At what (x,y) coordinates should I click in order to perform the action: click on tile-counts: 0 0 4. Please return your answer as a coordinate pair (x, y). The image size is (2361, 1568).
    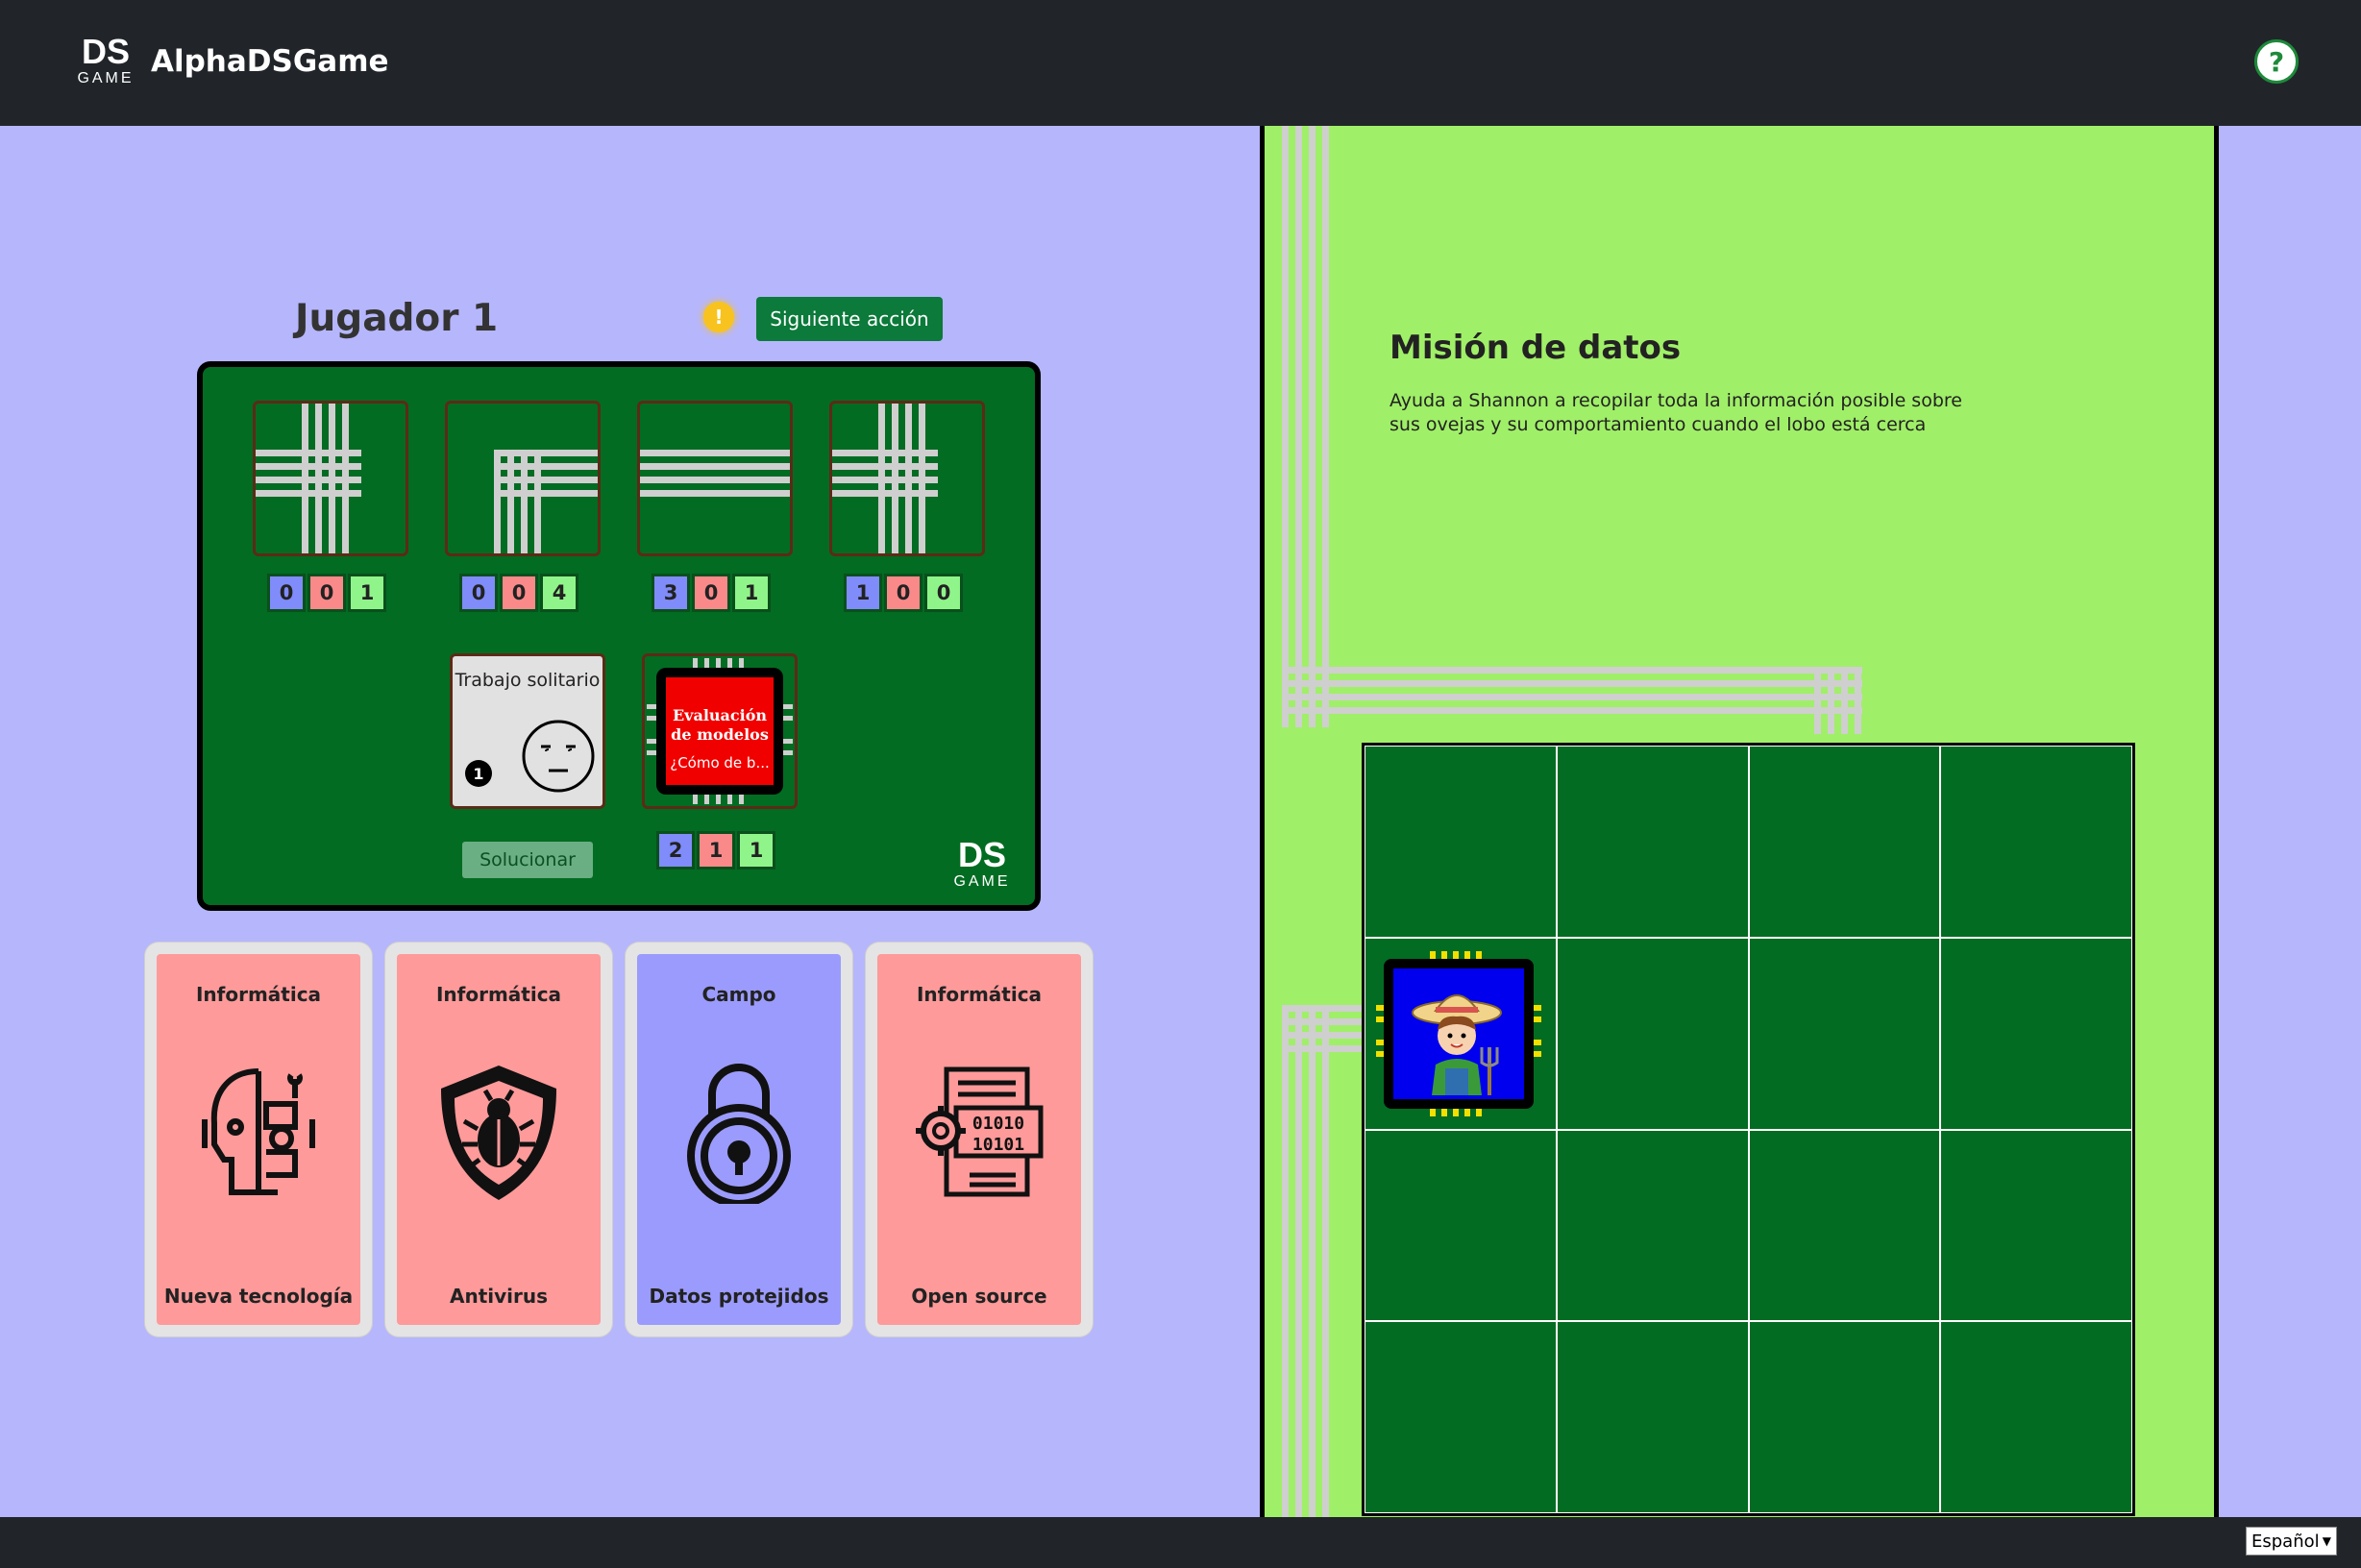
    Looking at the image, I should click on (519, 593).